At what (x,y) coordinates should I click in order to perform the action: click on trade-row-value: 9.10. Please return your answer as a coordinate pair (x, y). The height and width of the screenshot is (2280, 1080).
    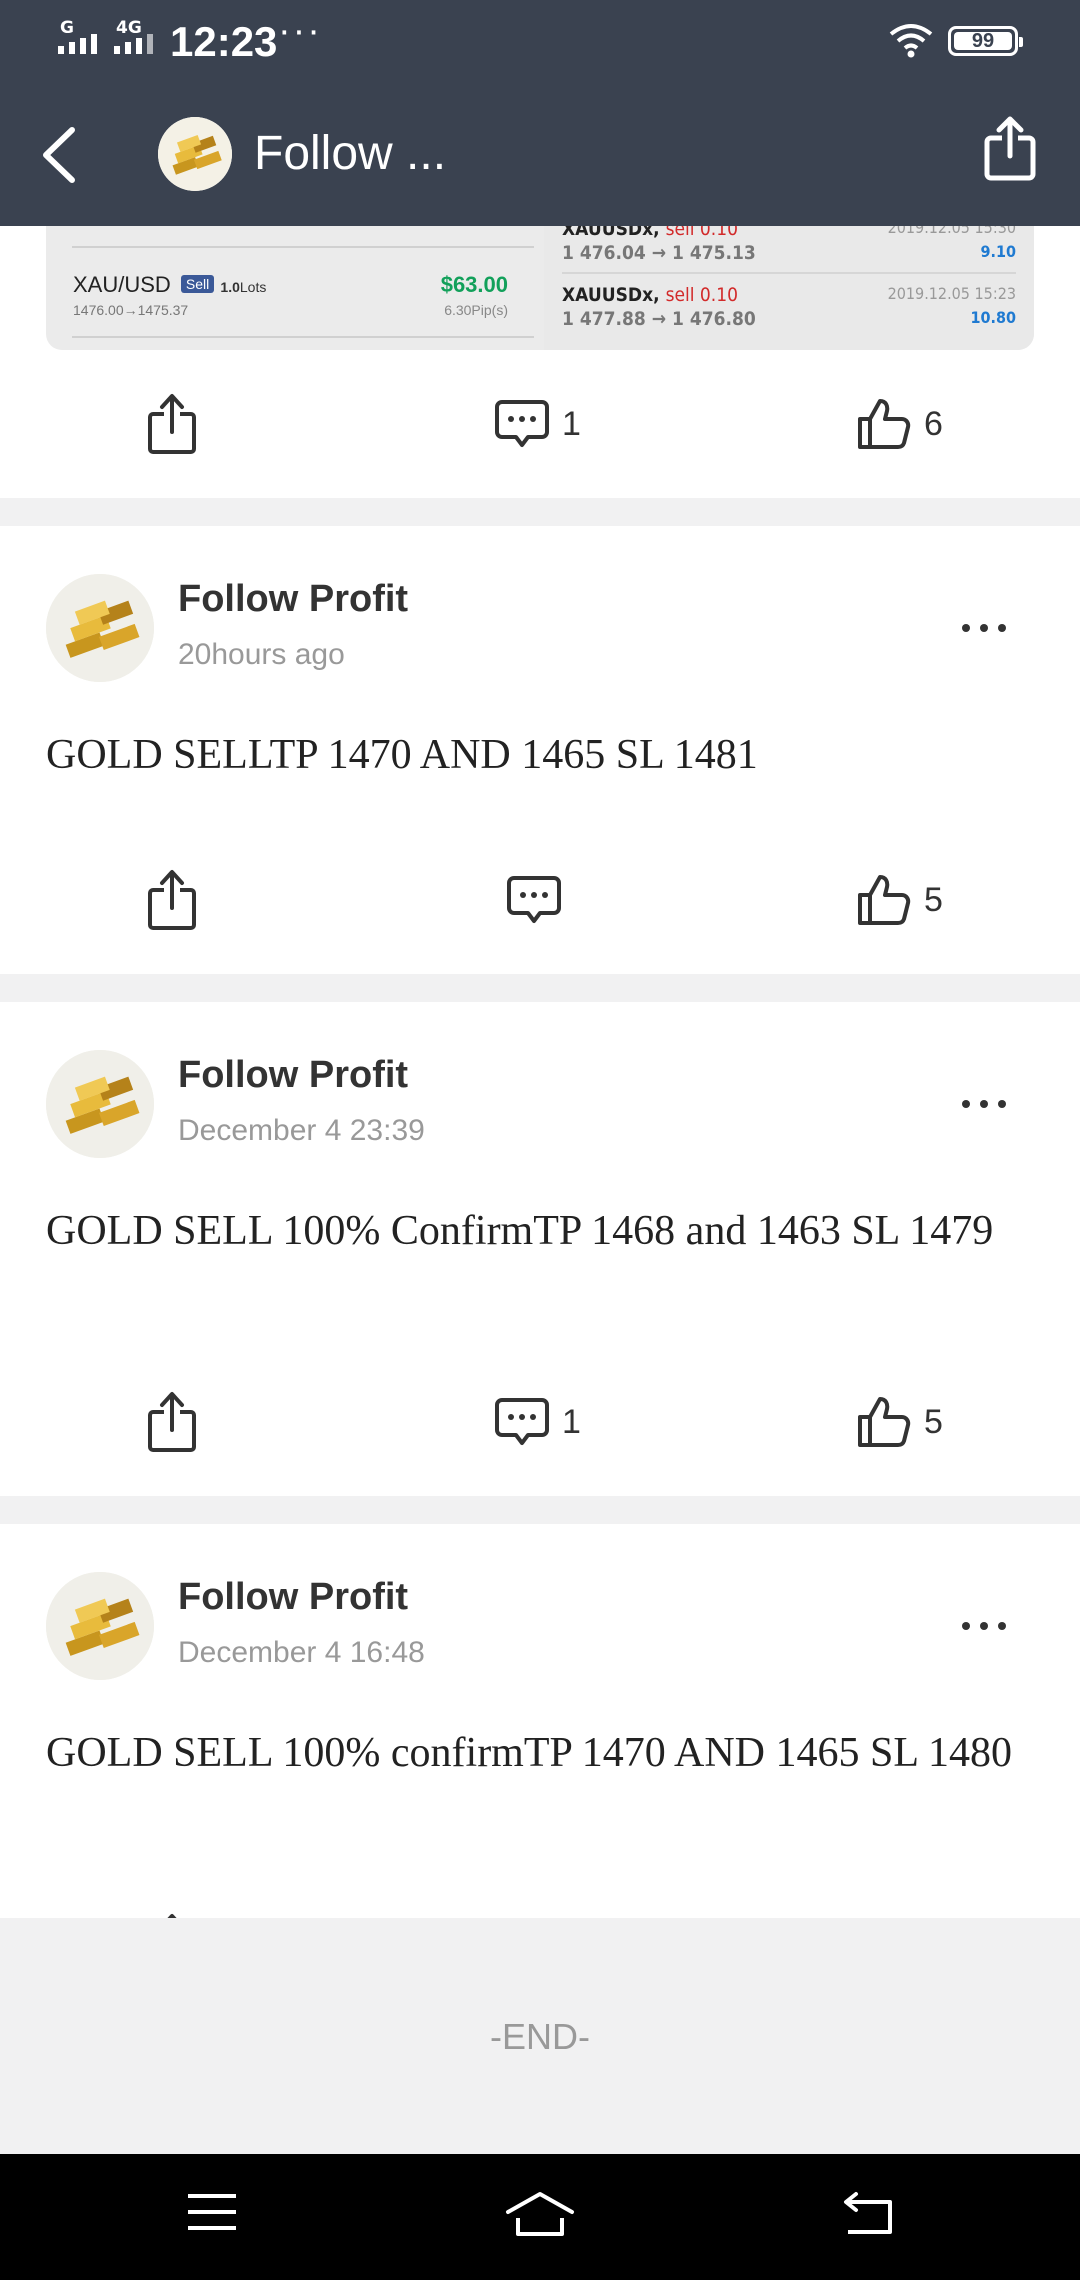
    Looking at the image, I should click on (998, 251).